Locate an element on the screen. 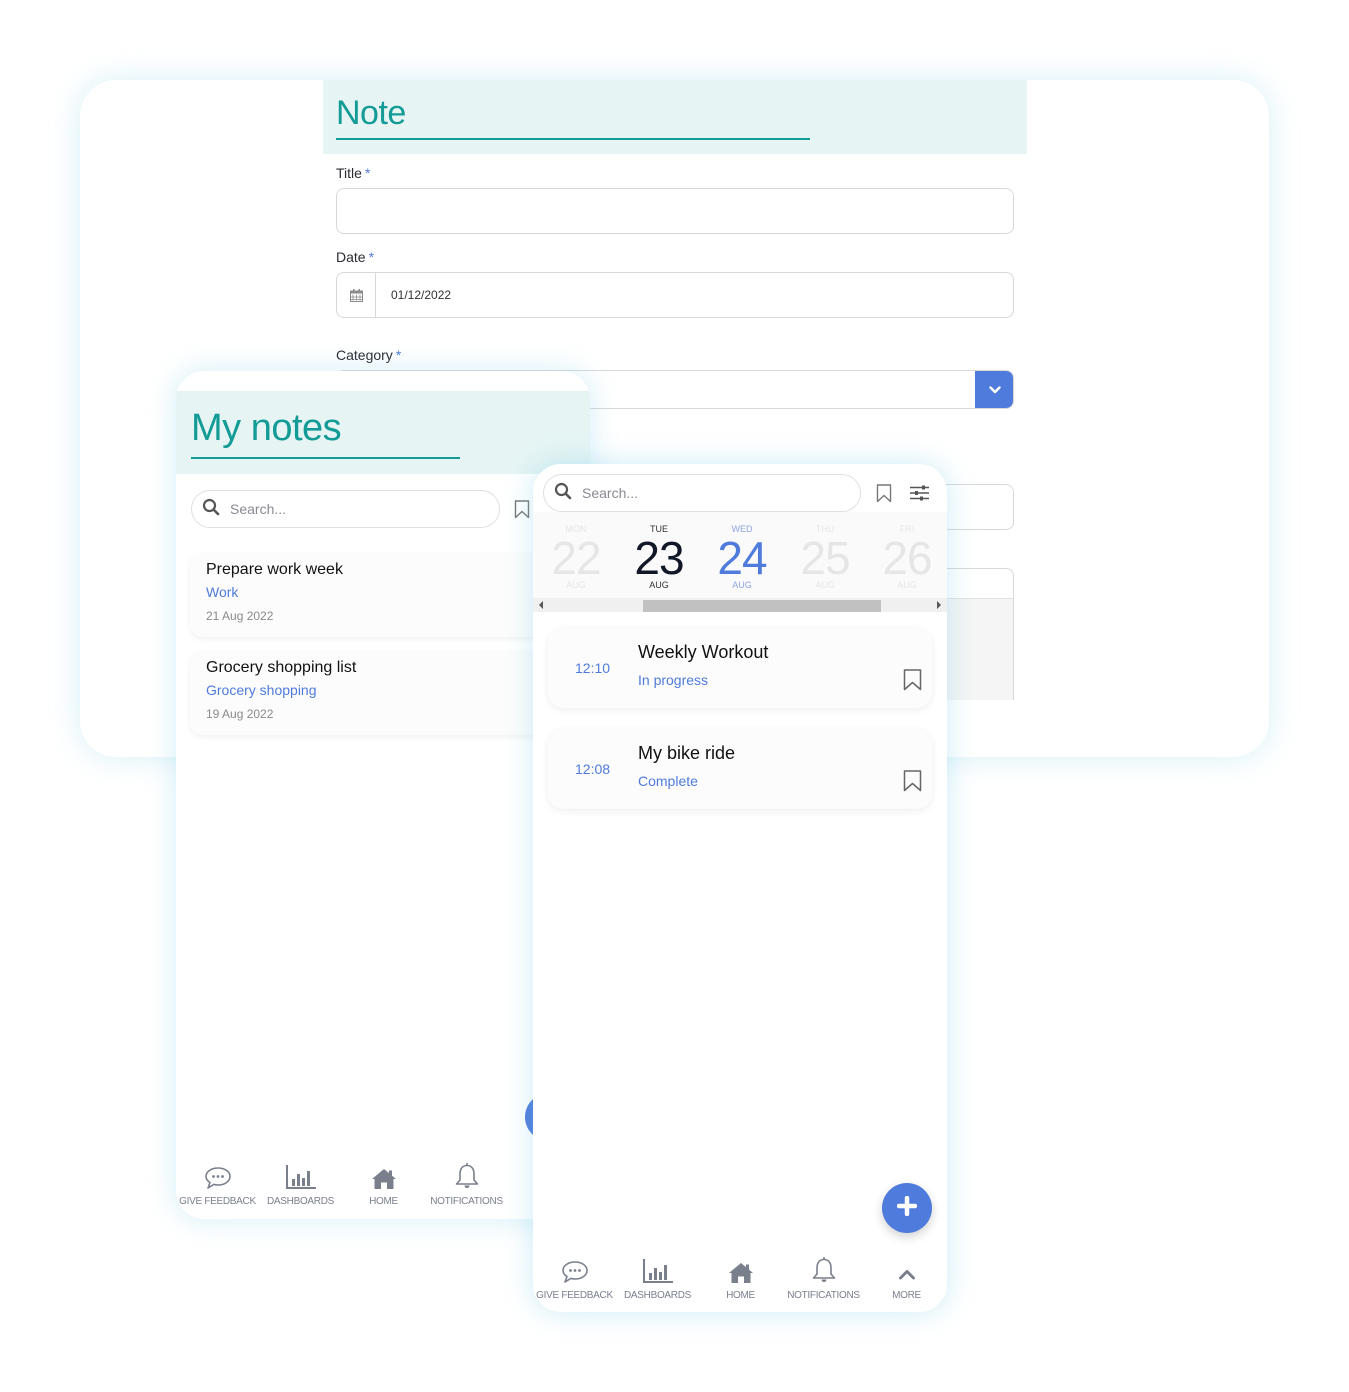  item-title: Weekly Workout is located at coordinates (703, 652).